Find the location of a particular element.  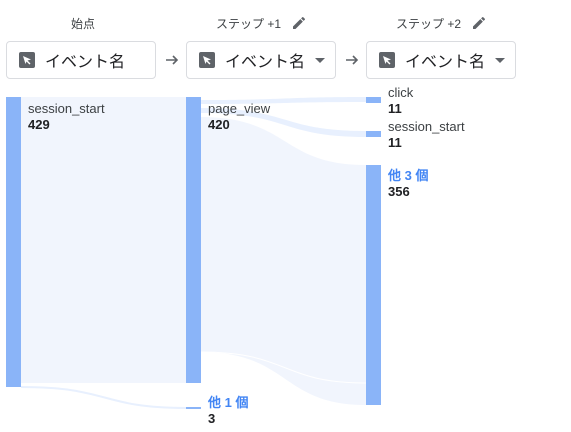

event-name: click is located at coordinates (401, 92).